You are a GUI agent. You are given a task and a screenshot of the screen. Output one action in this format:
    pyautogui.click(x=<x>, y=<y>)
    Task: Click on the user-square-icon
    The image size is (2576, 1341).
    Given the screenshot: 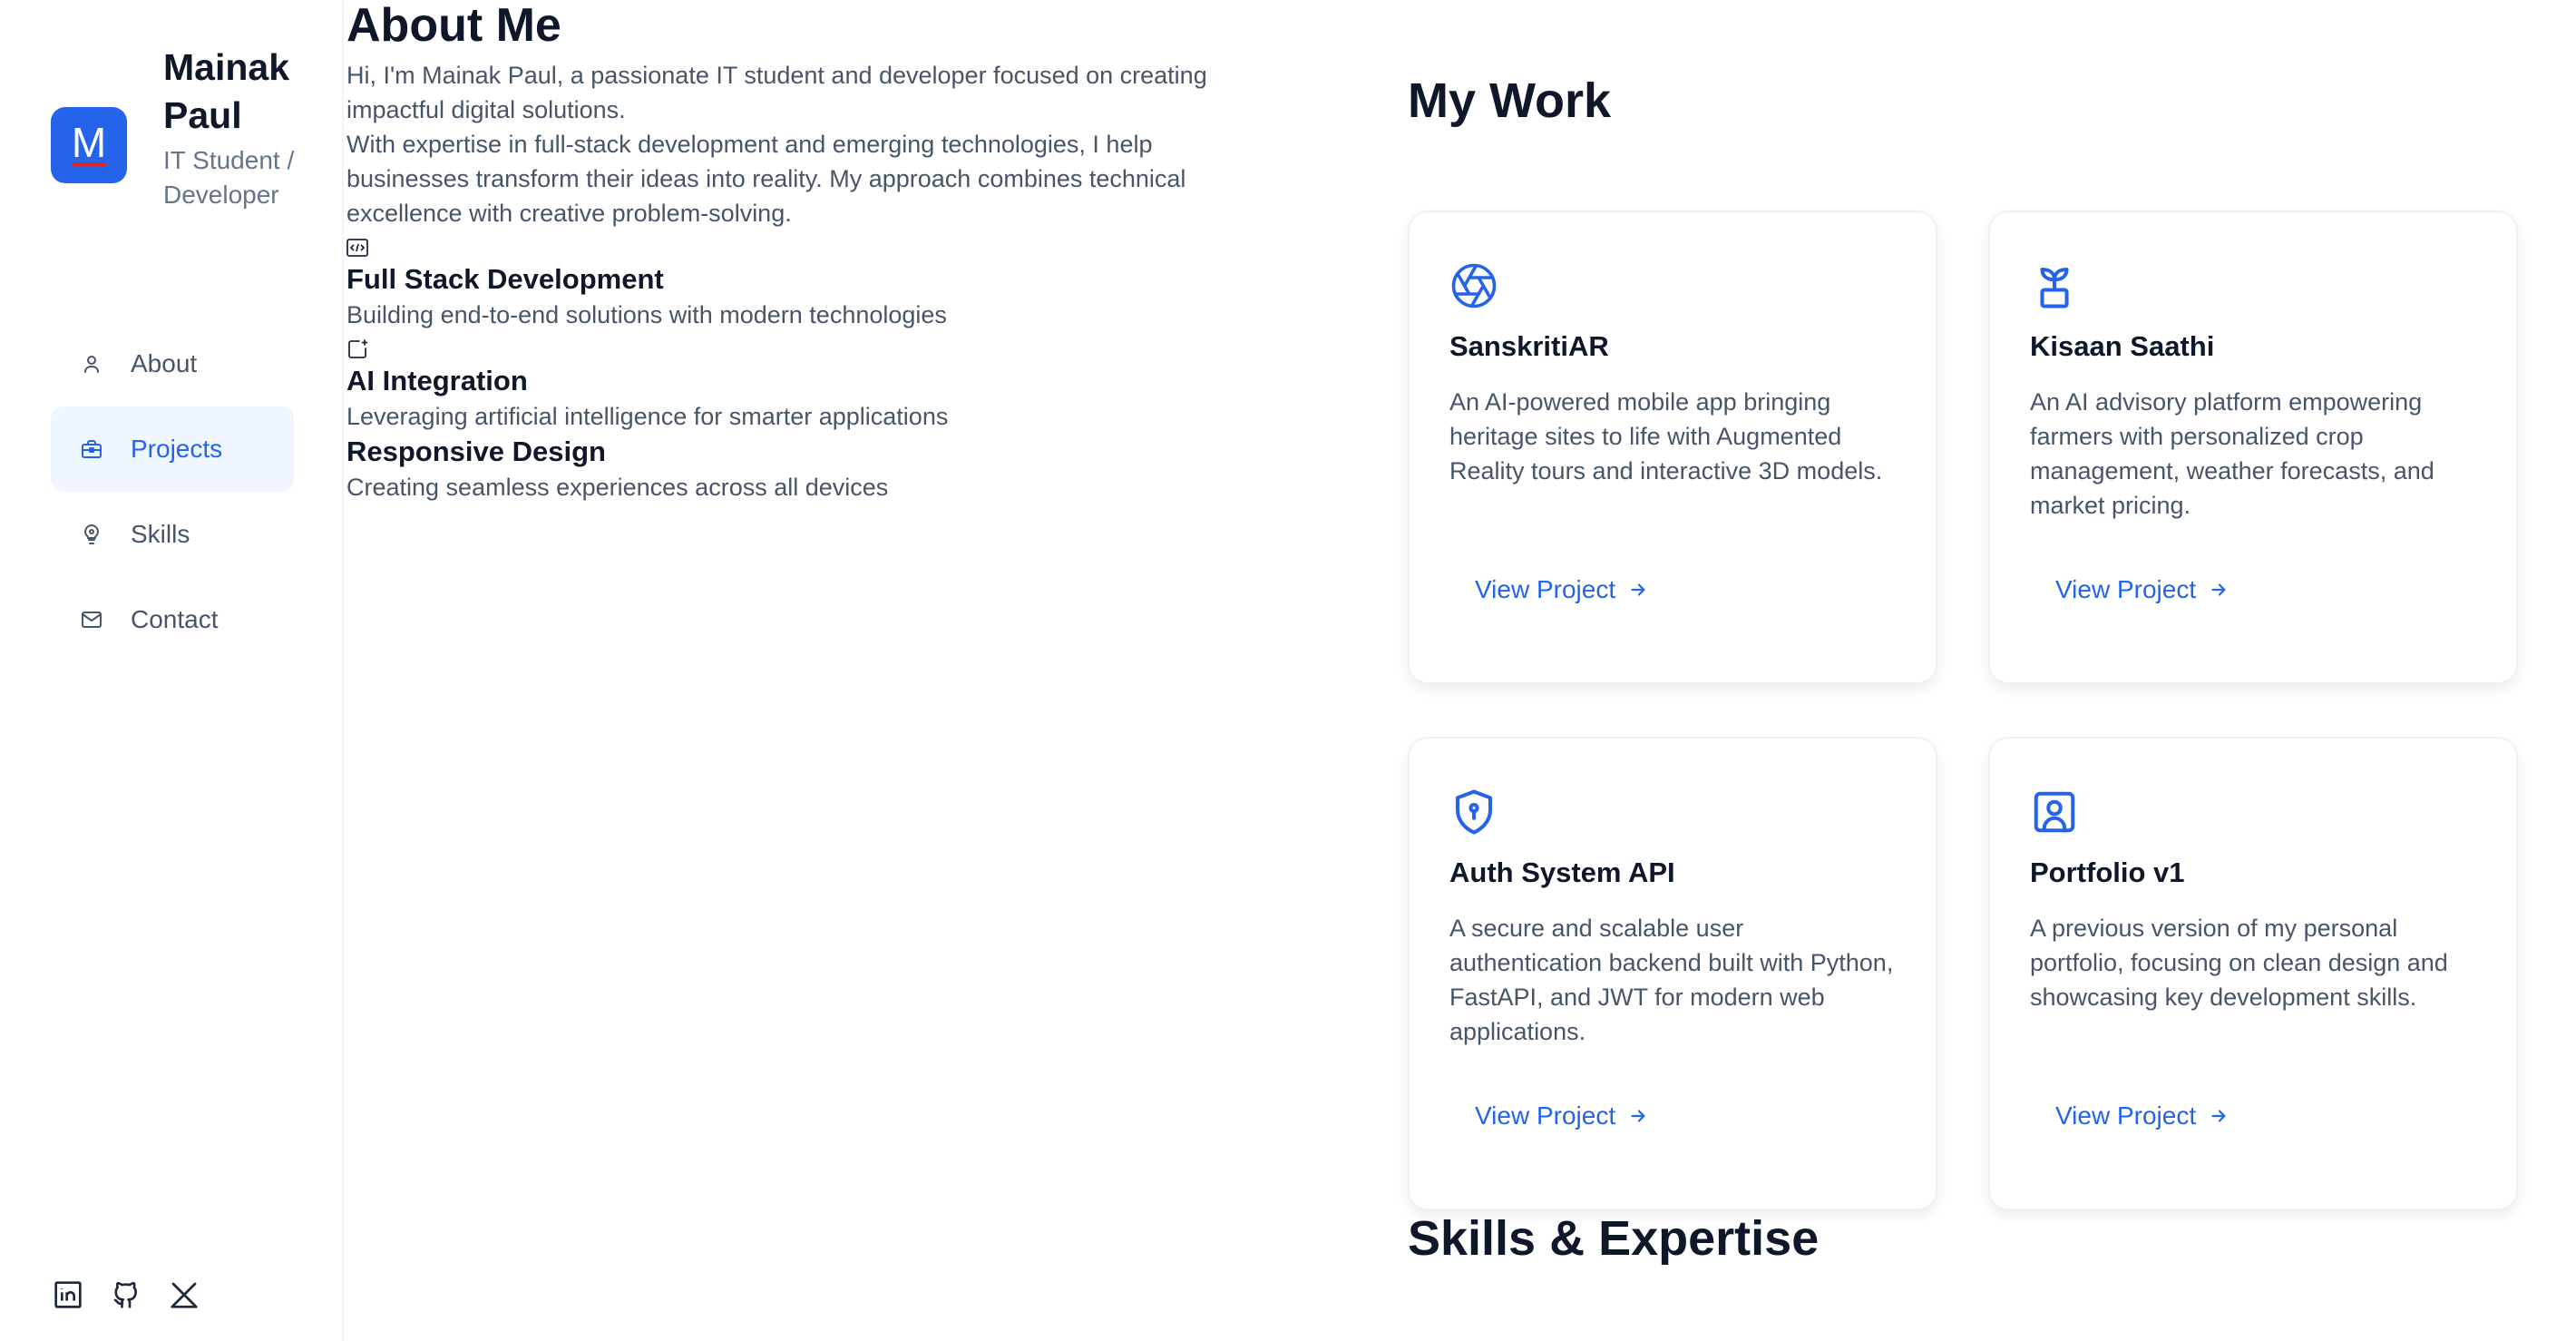 What is the action you would take?
    pyautogui.click(x=2054, y=812)
    